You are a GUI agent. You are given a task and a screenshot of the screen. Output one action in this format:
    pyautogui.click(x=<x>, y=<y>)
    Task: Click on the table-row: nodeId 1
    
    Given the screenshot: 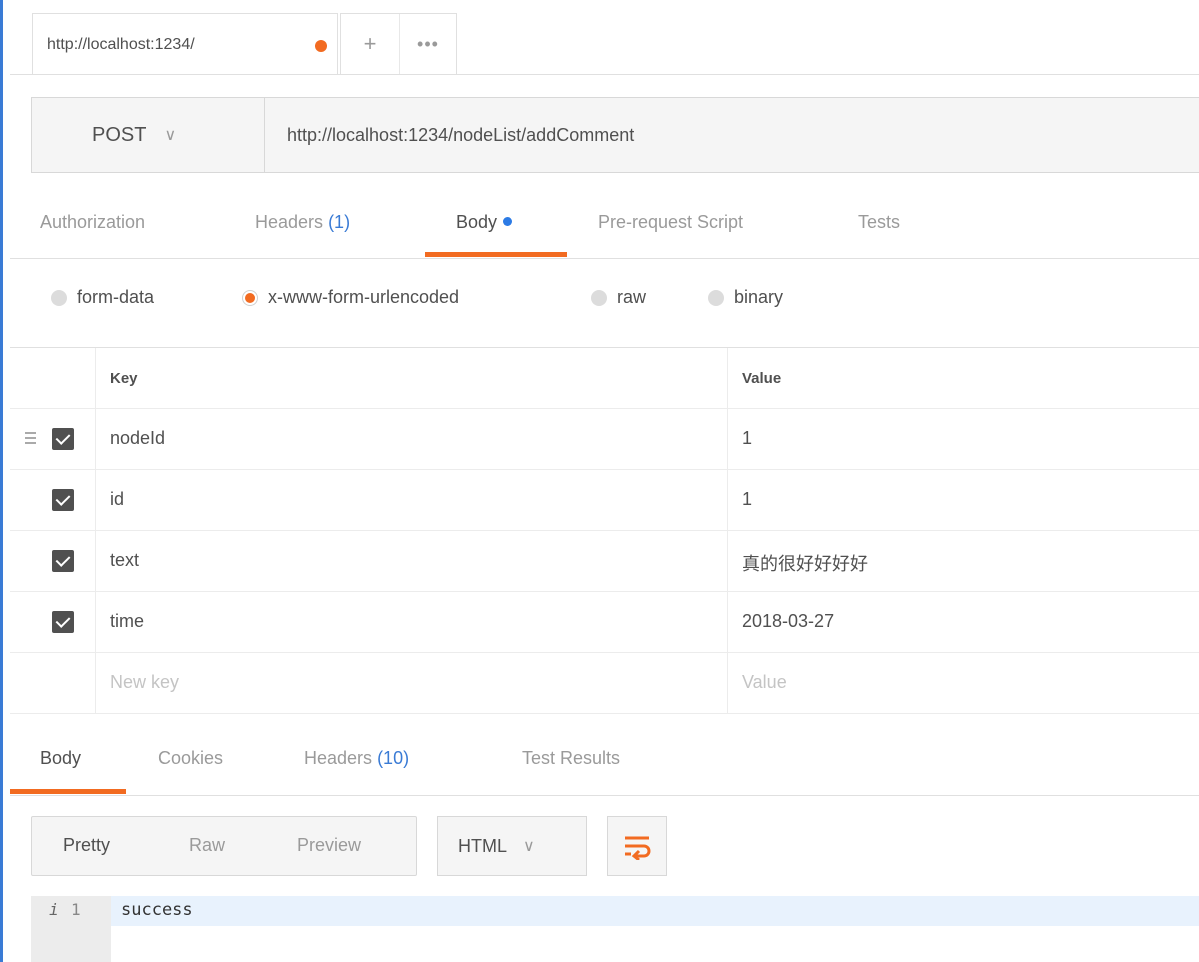 What is the action you would take?
    pyautogui.click(x=604, y=439)
    